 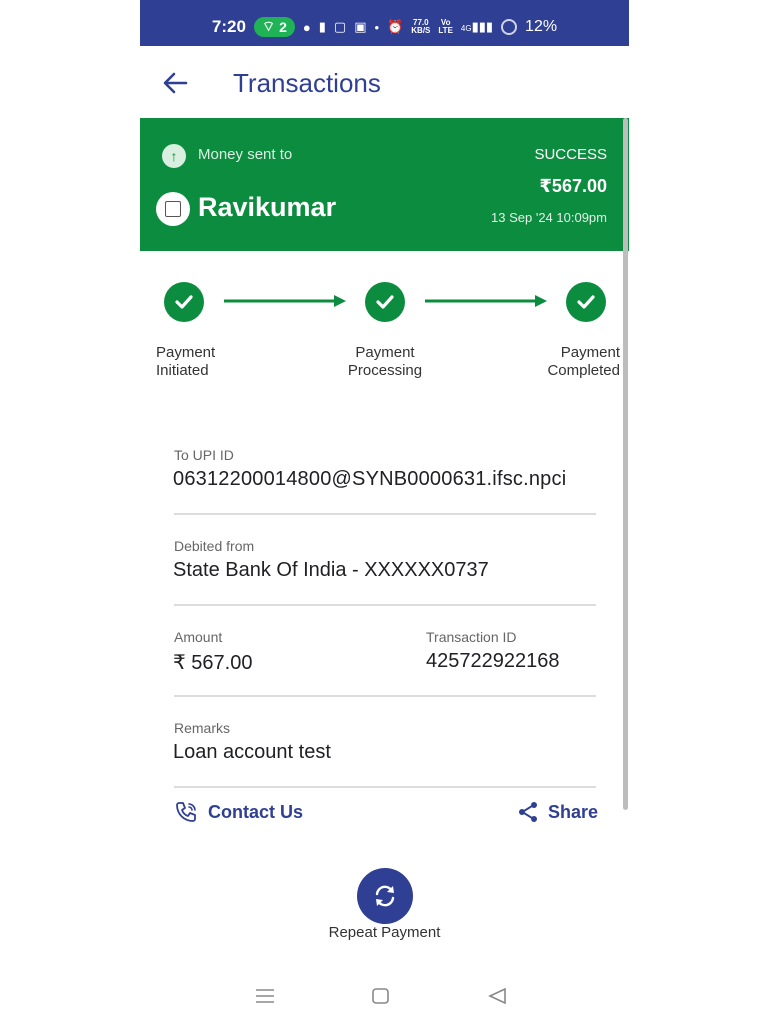 What do you see at coordinates (245, 154) in the screenshot?
I see `money-sent-caption: Money sent to` at bounding box center [245, 154].